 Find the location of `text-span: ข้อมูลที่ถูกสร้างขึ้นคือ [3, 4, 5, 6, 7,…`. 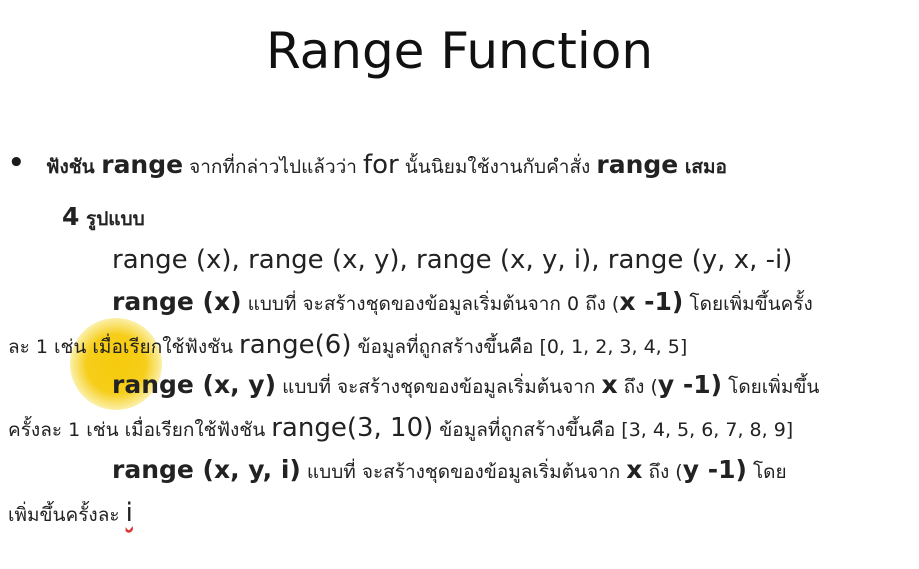

text-span: ข้อมูลที่ถูกสร้างขึ้นคือ [3, 4, 5, 6, 7,… is located at coordinates (613, 430).